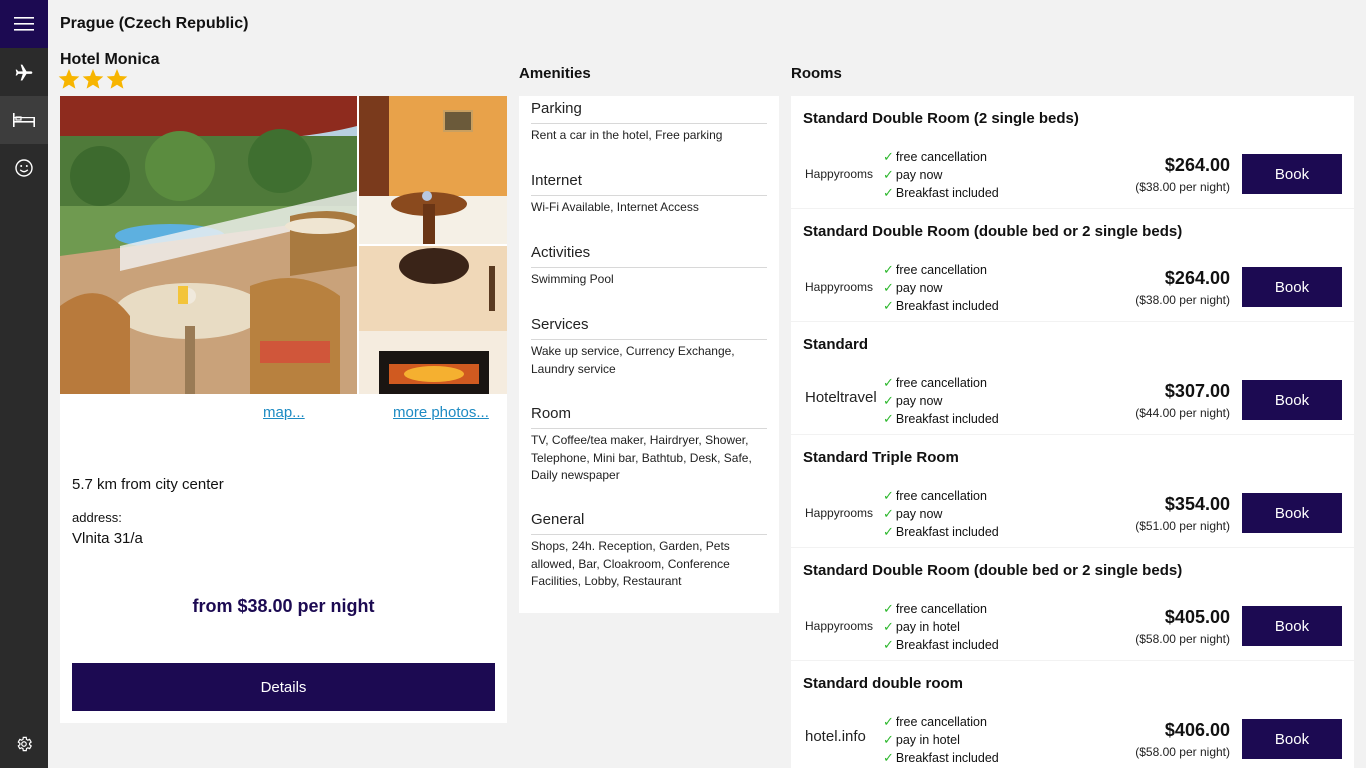 The image size is (1366, 768). Describe the element at coordinates (627, 135) in the screenshot. I see `amenity-desc: Rent a car in the hotel, Free parking` at that location.